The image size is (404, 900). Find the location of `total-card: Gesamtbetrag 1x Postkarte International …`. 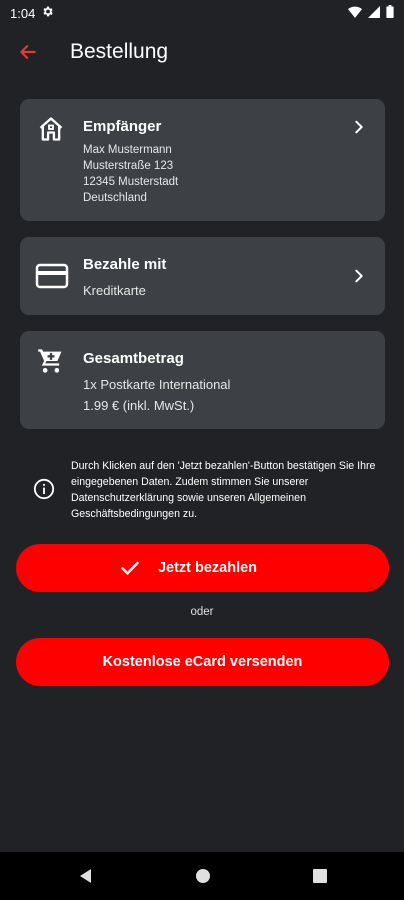

total-card: Gesamtbetrag 1x Postkarte International … is located at coordinates (202, 380).